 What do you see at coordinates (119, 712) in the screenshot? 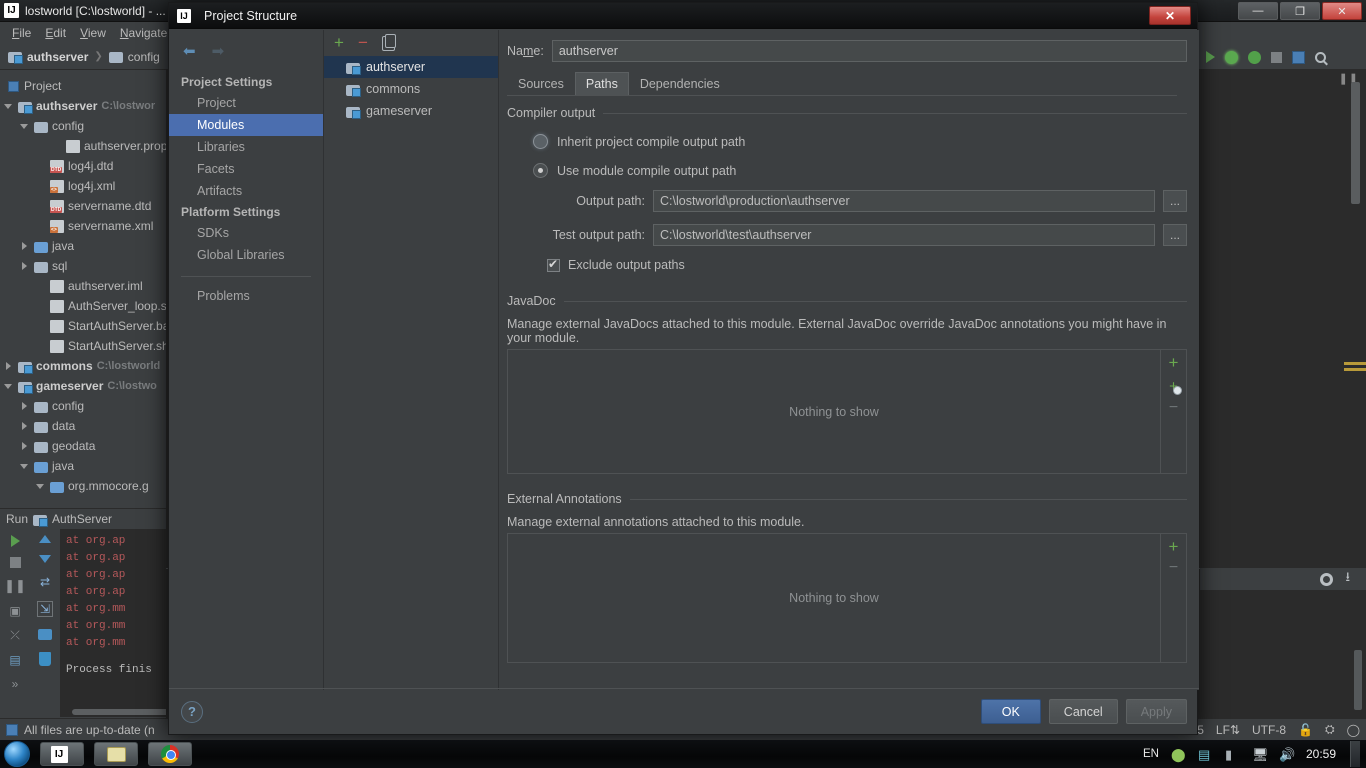
I see `console-hscrollbar` at bounding box center [119, 712].